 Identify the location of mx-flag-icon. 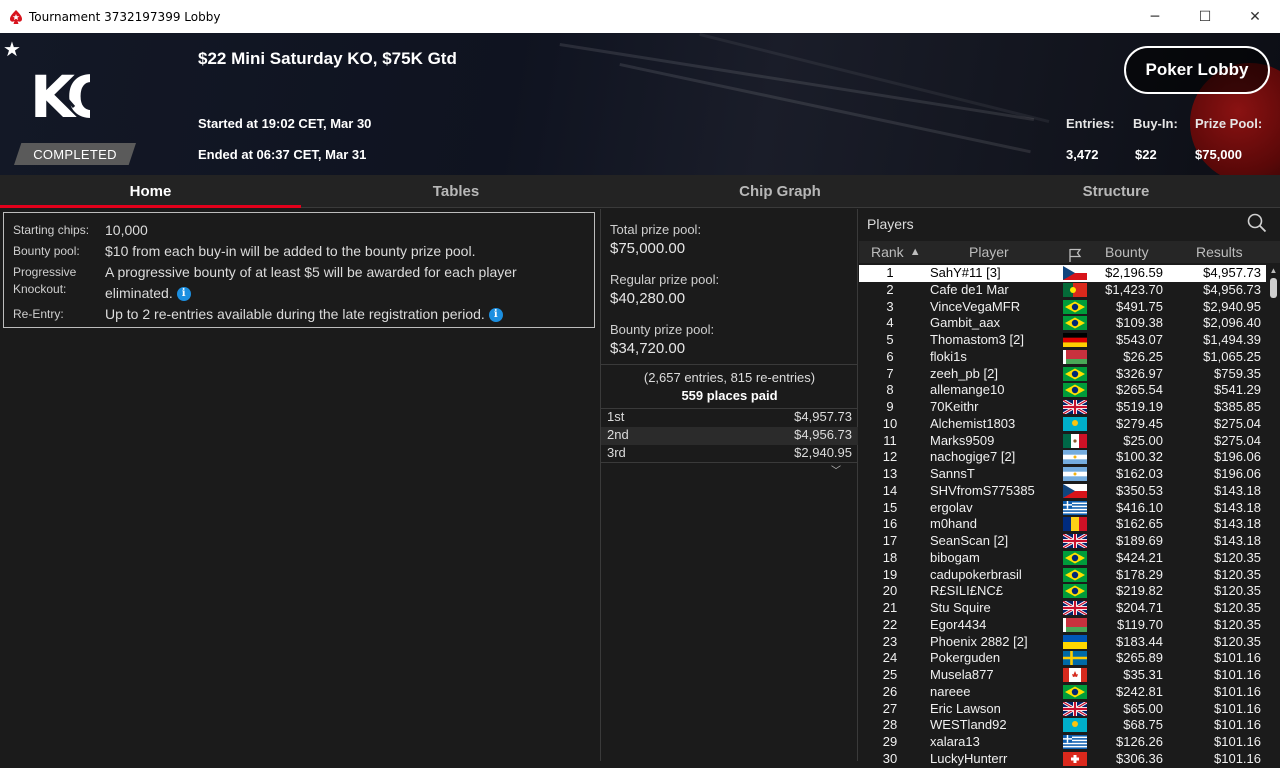
(1075, 440).